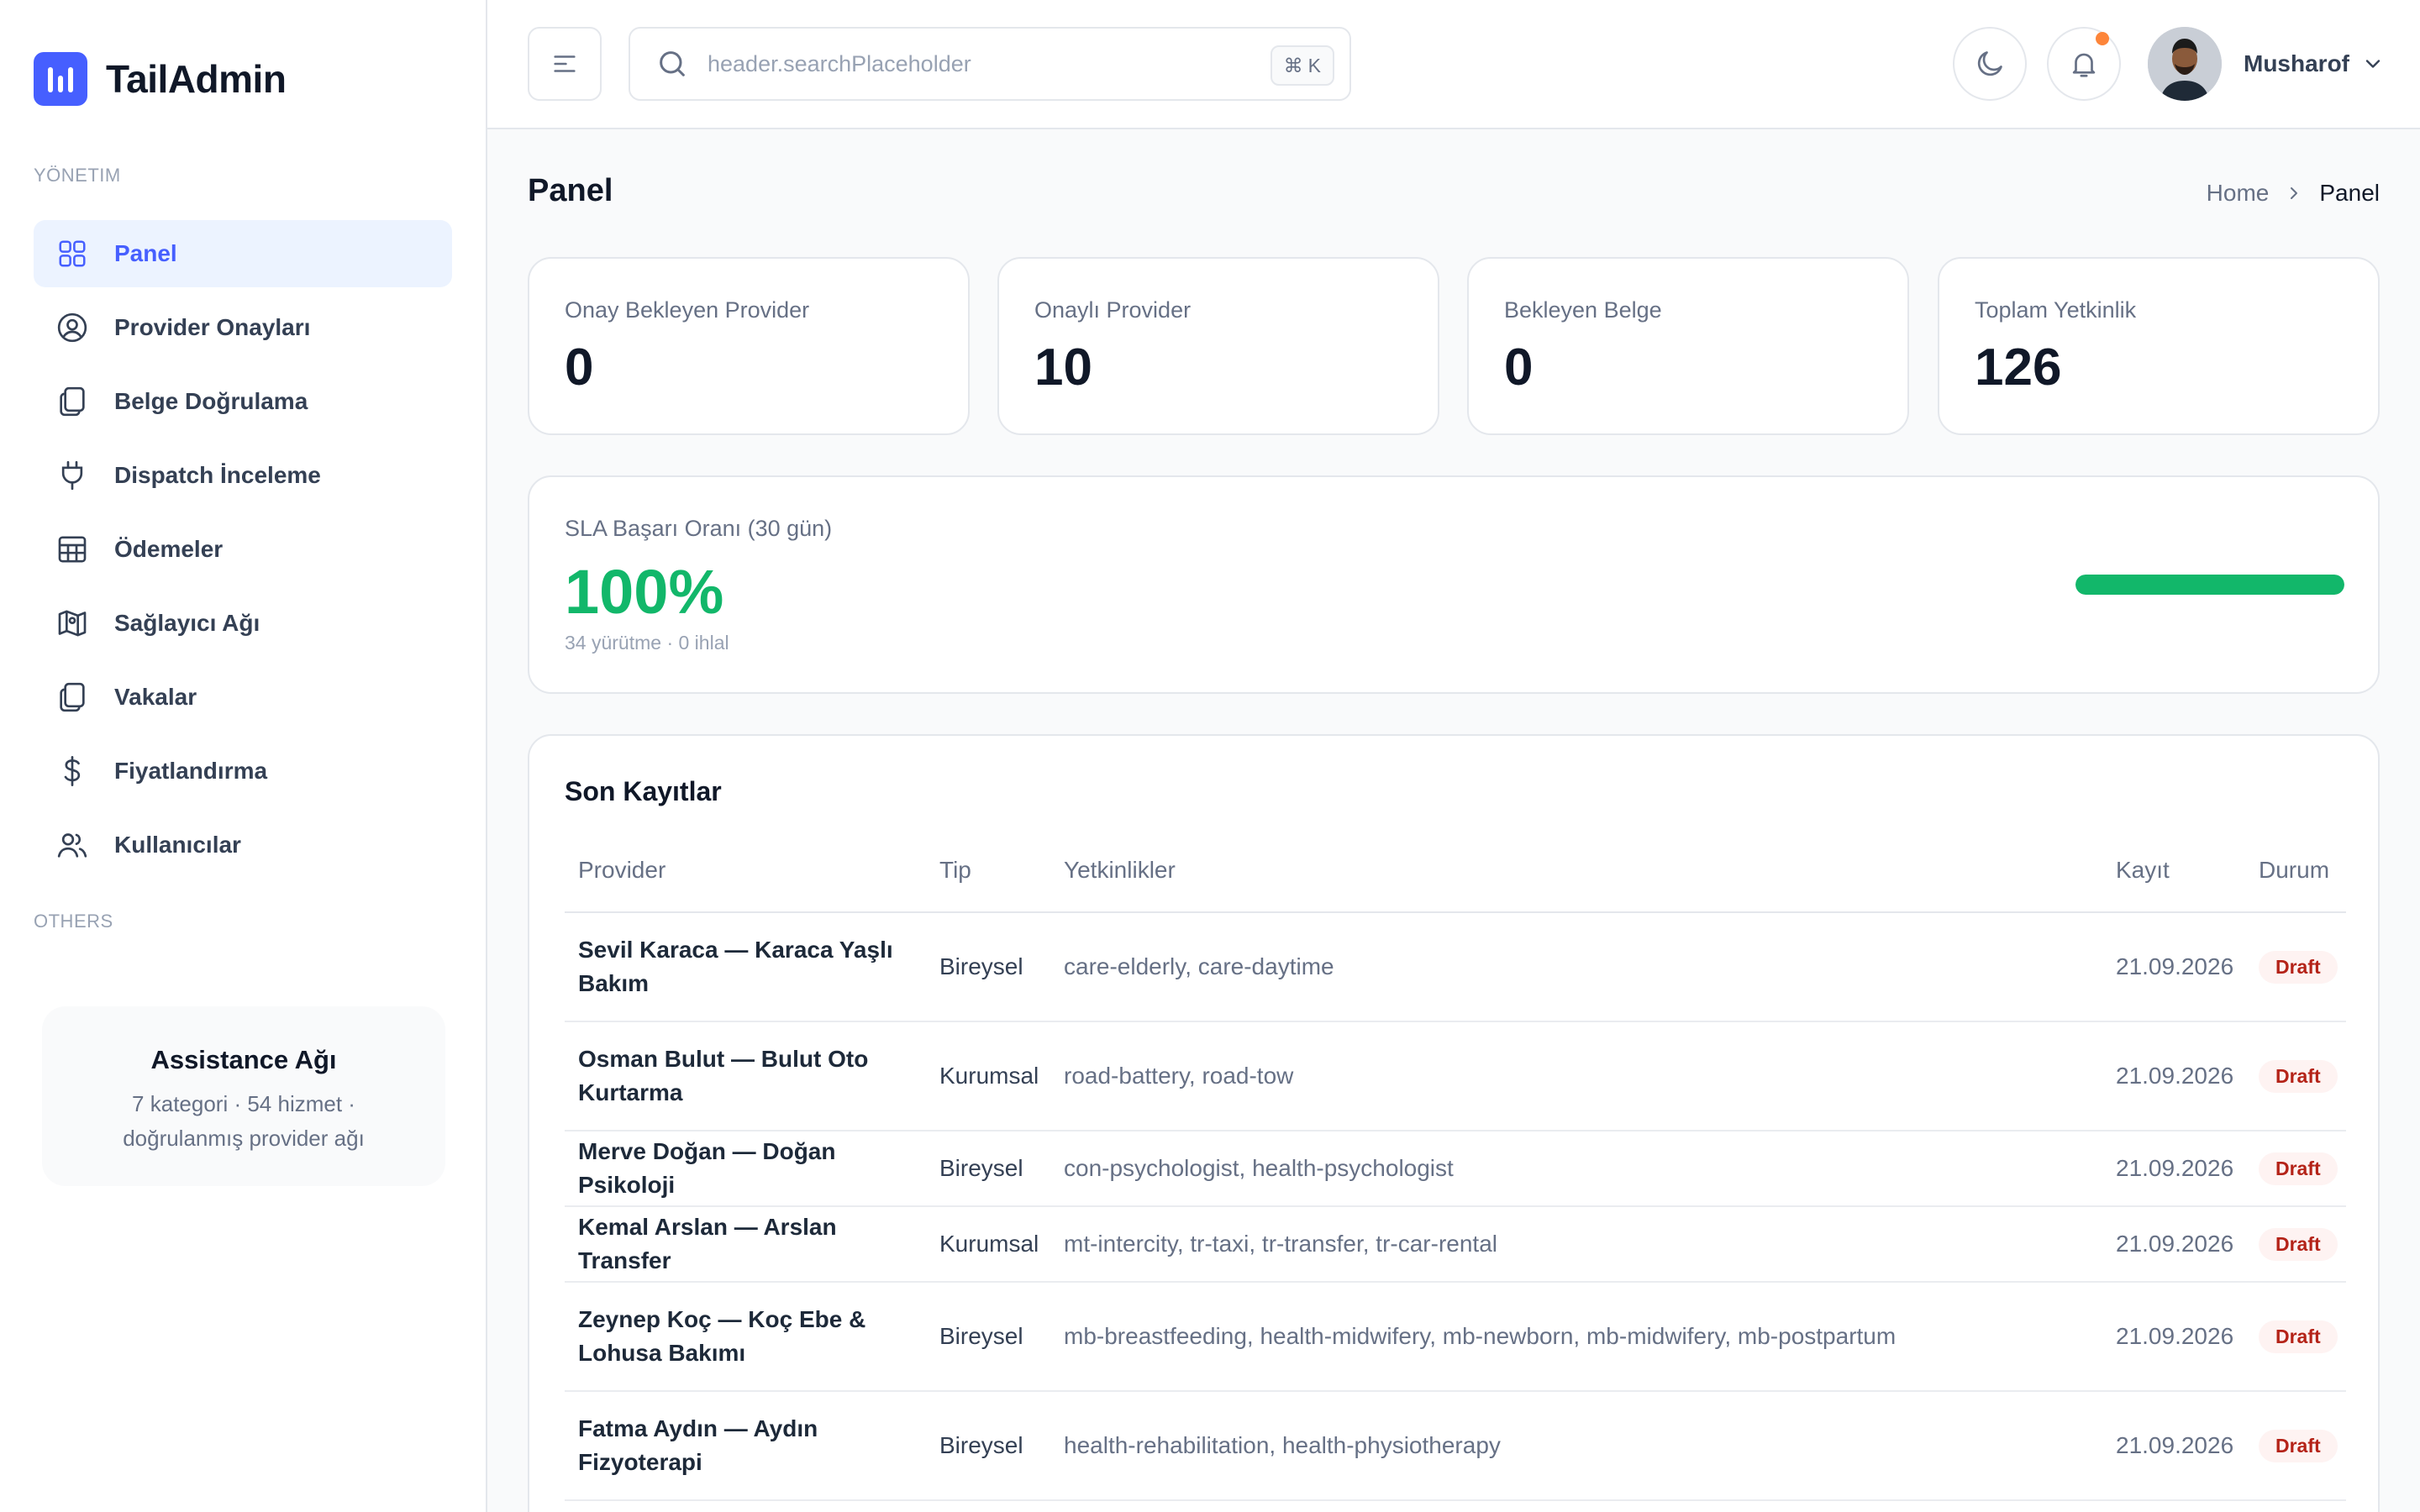  Describe the element at coordinates (72, 845) in the screenshot. I see `users-icon` at that location.